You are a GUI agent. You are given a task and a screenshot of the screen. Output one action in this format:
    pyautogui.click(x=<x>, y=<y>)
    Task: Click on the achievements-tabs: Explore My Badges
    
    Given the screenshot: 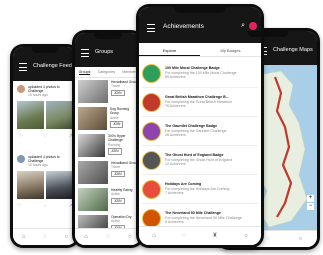 What is the action you would take?
    pyautogui.click(x=200, y=51)
    